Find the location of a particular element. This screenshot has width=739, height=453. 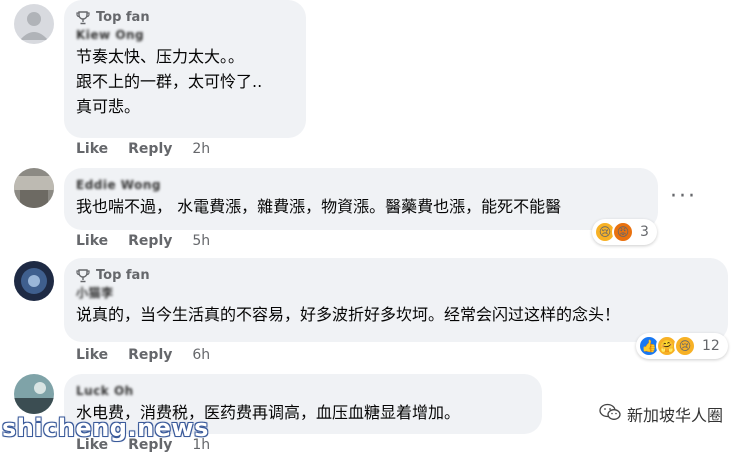

site-watermark: shicheng.news is located at coordinates (105, 428).